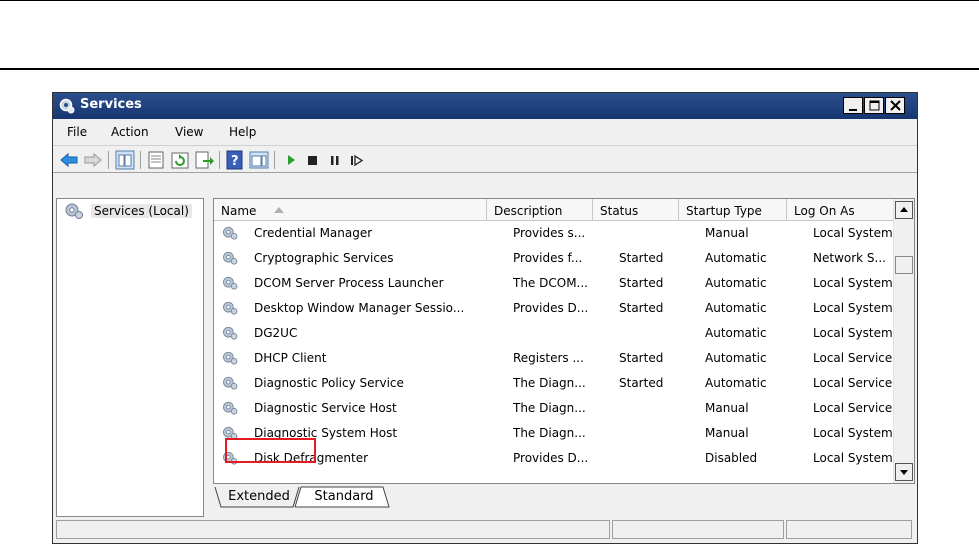  Describe the element at coordinates (324, 258) in the screenshot. I see `service-name: Cryptographic Services` at that location.